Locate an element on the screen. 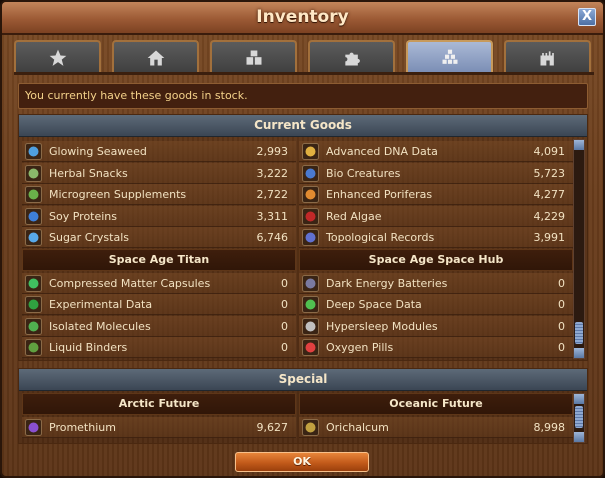  current-goods-scrollbar is located at coordinates (579, 249).